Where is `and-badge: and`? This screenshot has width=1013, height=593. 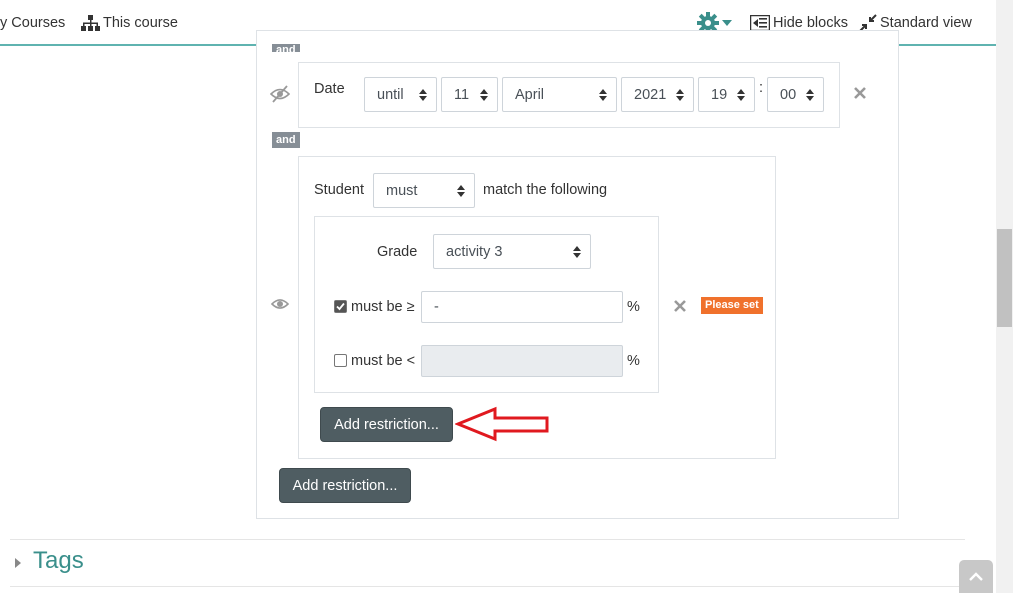 and-badge: and is located at coordinates (286, 140).